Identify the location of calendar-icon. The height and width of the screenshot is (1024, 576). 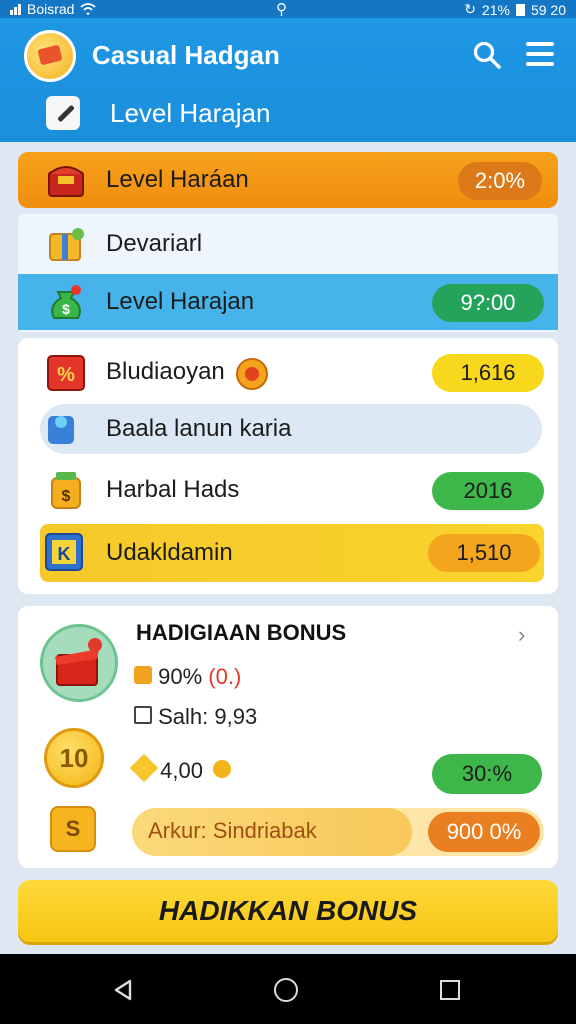
(143, 715).